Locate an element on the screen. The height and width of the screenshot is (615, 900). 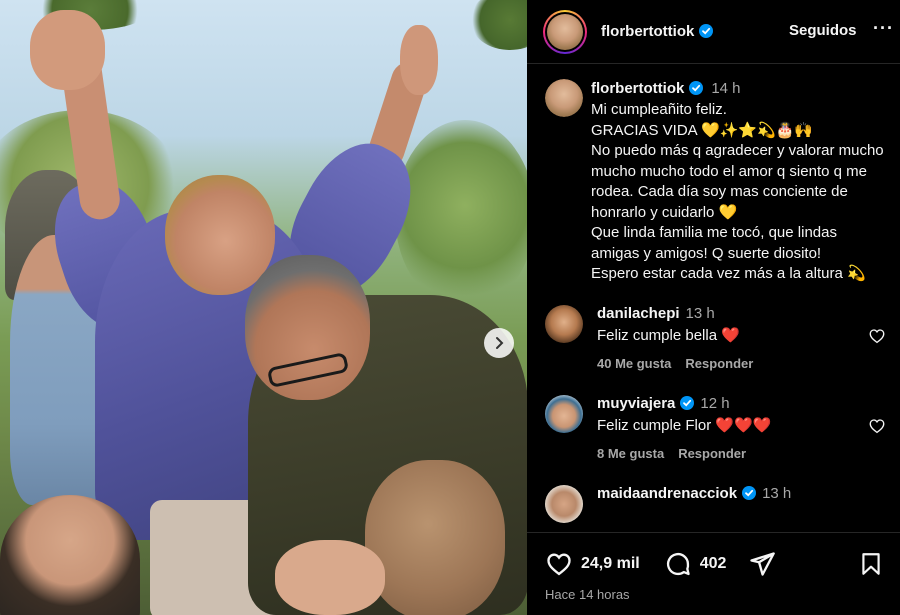
share-action is located at coordinates (762, 564).